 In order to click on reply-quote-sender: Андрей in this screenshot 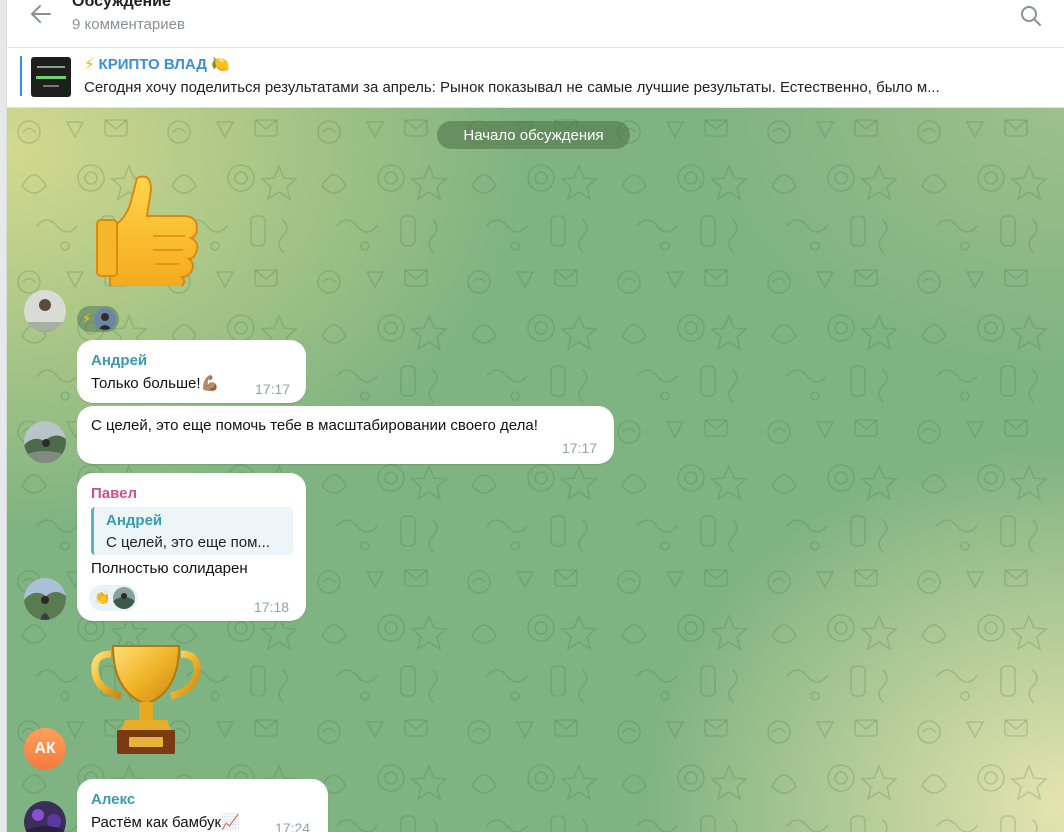, I will do `click(134, 520)`.